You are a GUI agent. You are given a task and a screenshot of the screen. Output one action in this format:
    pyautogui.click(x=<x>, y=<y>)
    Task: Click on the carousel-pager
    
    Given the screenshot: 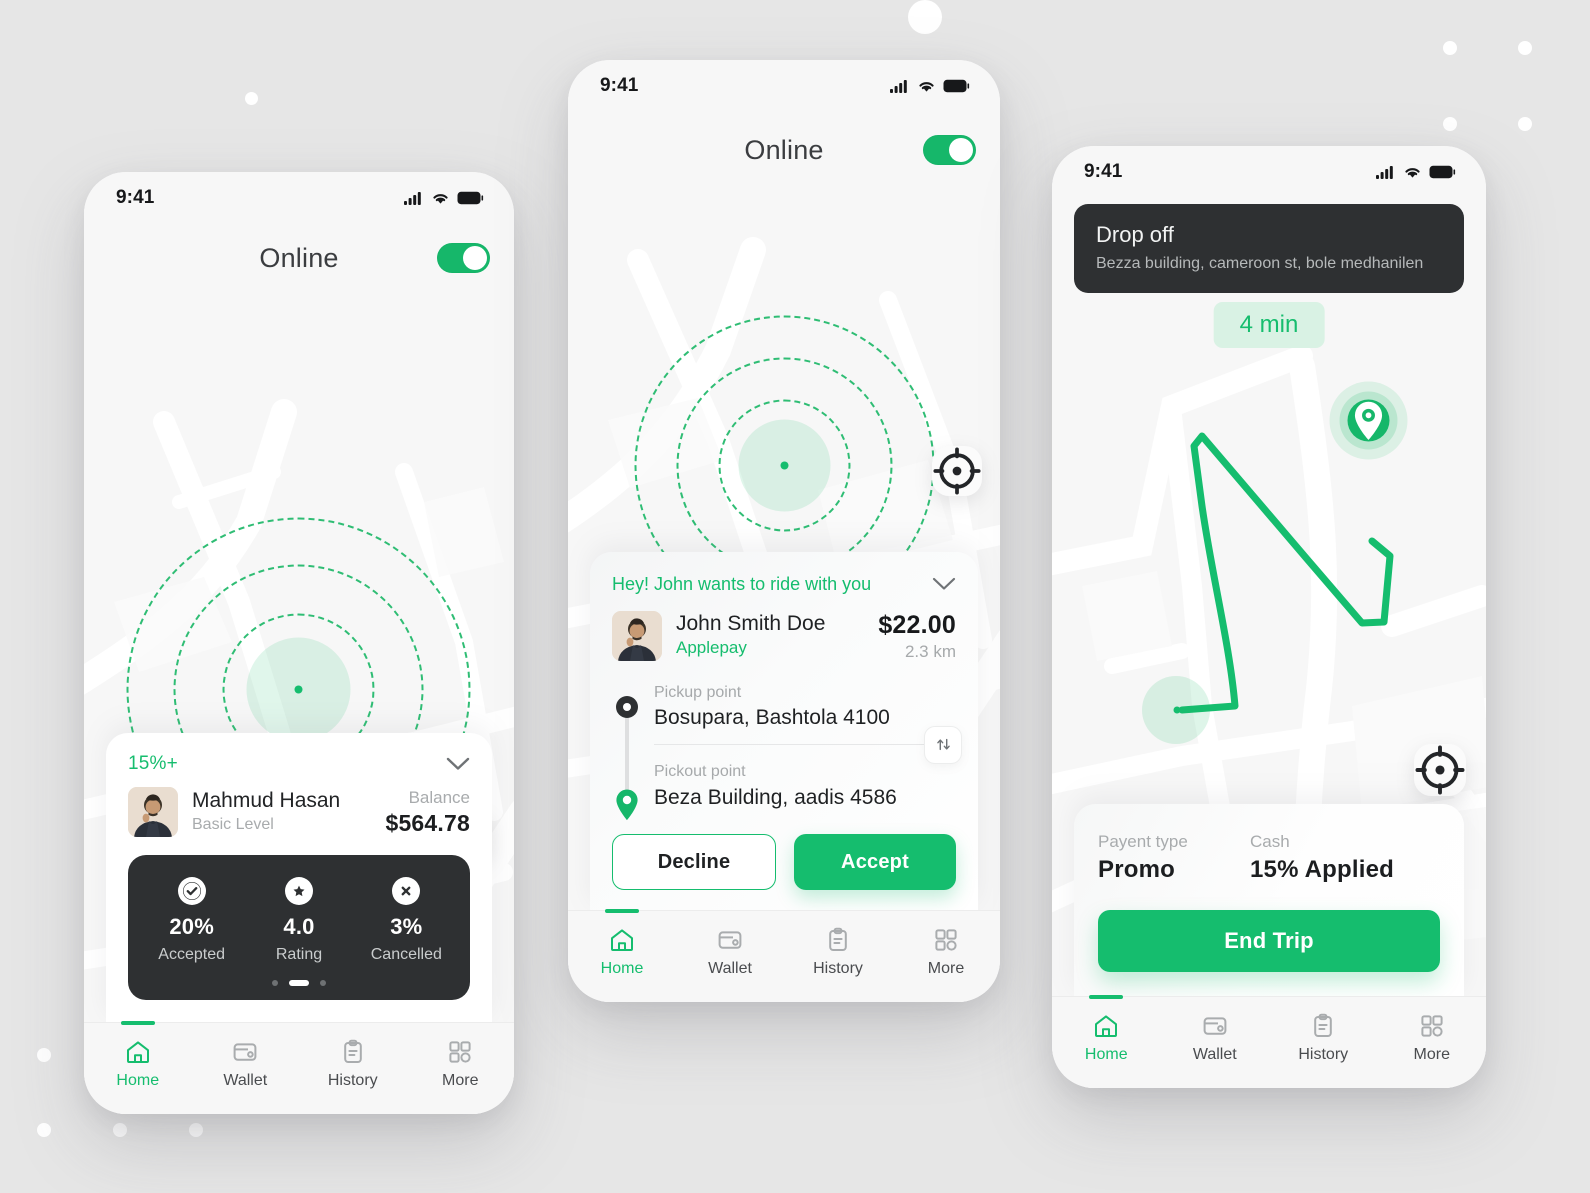 What is the action you would take?
    pyautogui.click(x=299, y=983)
    